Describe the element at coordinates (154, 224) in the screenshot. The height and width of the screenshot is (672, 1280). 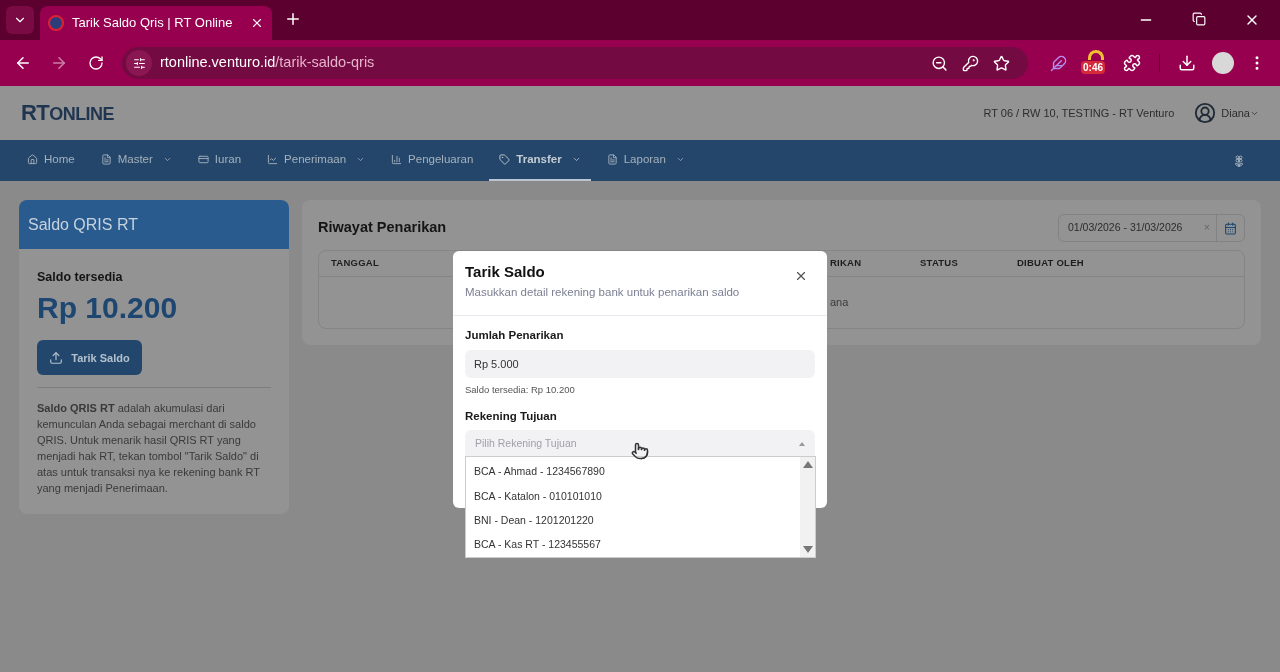
I see `card-header: Saldo QRIS RT` at that location.